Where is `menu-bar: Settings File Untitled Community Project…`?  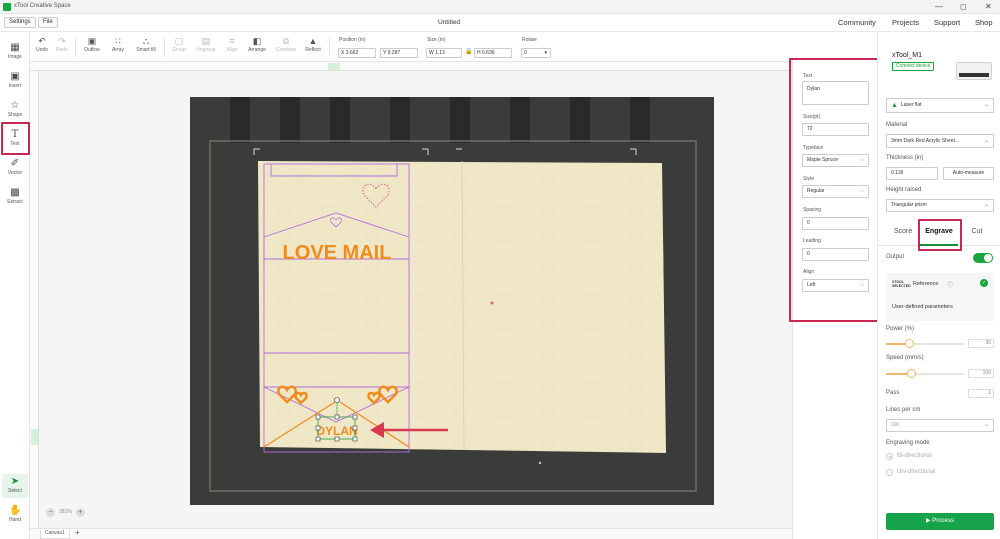 menu-bar: Settings File Untitled Community Project… is located at coordinates (500, 23).